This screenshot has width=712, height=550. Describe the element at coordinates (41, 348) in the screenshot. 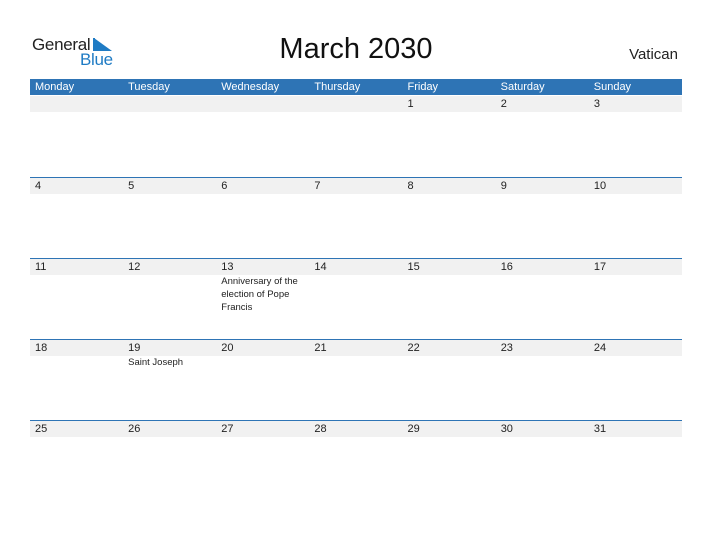

I see `day-number: 18` at that location.